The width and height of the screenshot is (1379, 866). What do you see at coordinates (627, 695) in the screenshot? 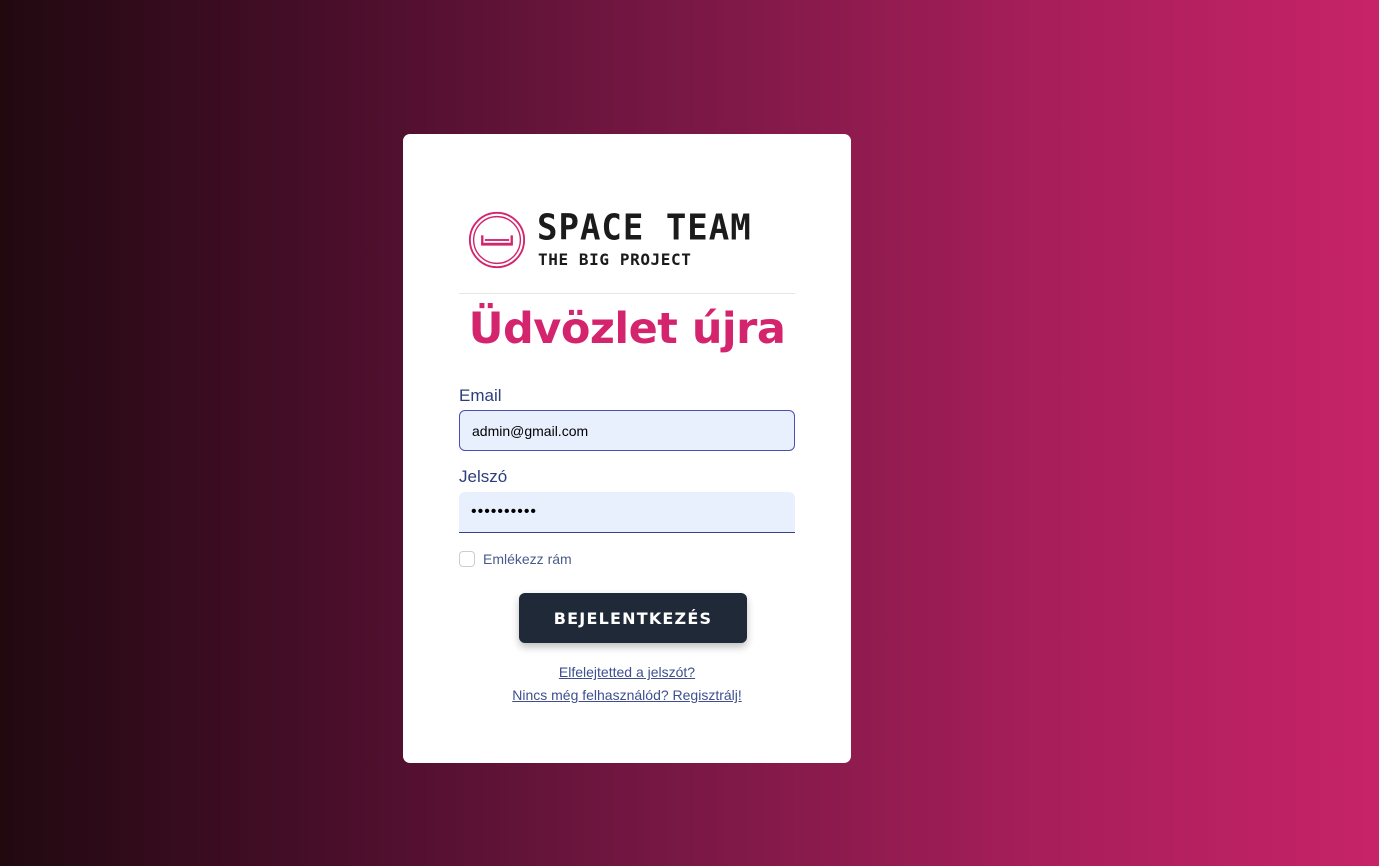
I see `register-link: Nincs még felhasználód? Regisztrálj!` at bounding box center [627, 695].